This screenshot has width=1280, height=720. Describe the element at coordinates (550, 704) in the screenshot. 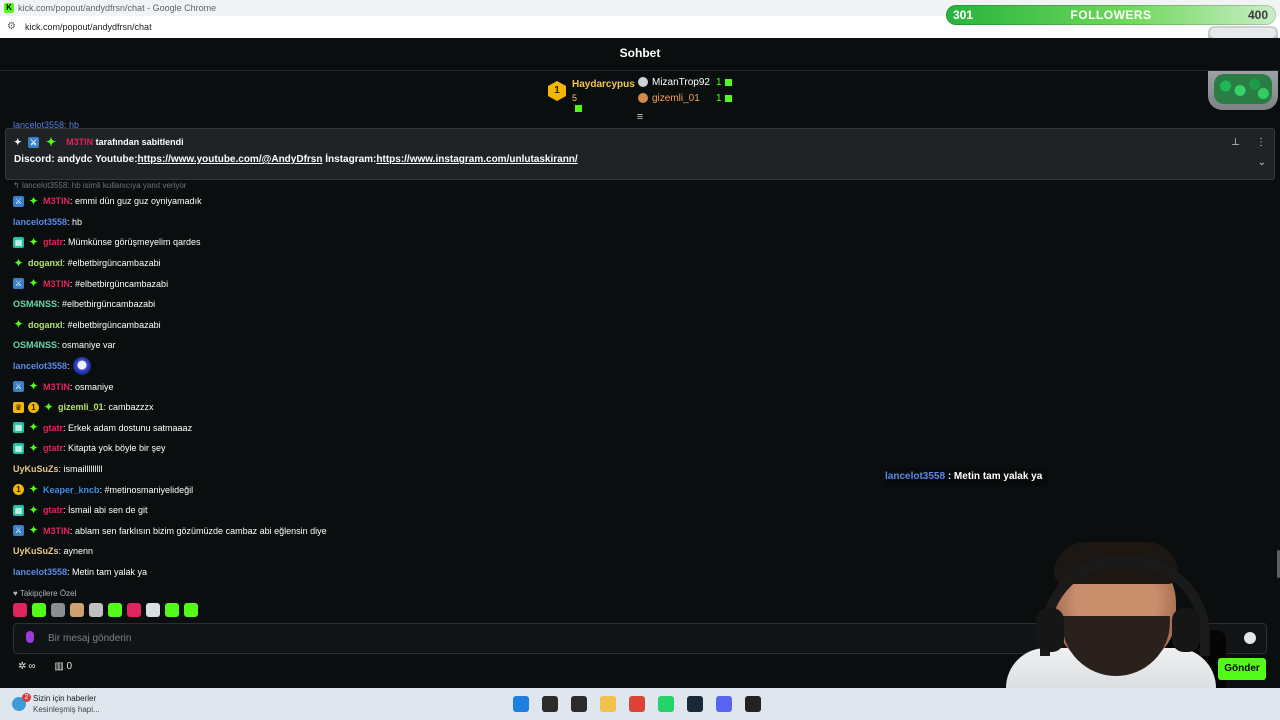

I see `search-icon` at that location.